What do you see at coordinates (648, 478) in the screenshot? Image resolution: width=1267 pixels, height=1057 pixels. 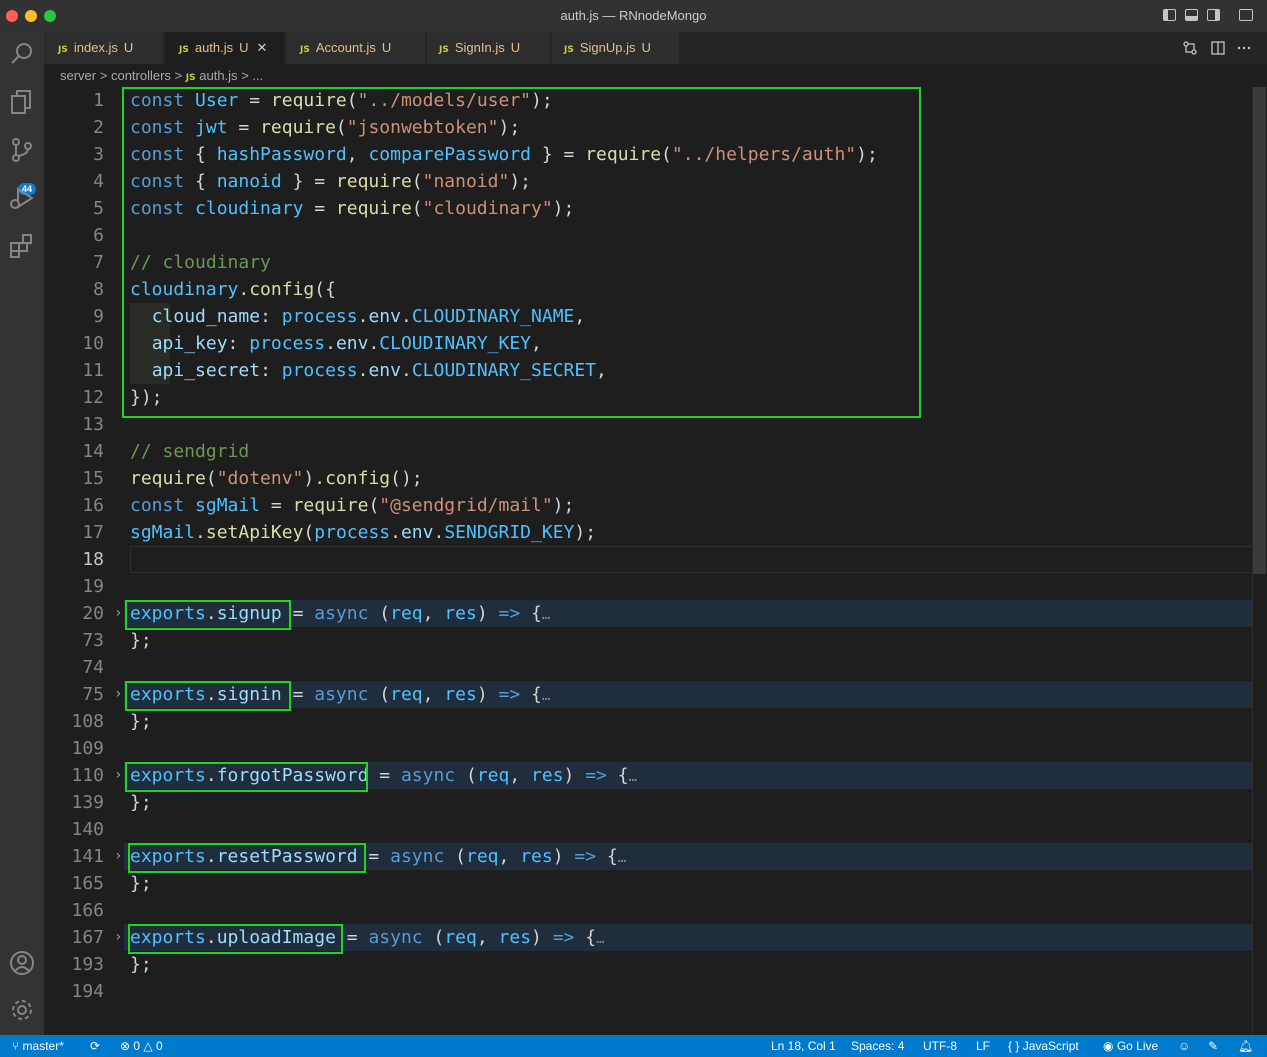 I see `code-line: 15 require("dotenv").config();` at bounding box center [648, 478].